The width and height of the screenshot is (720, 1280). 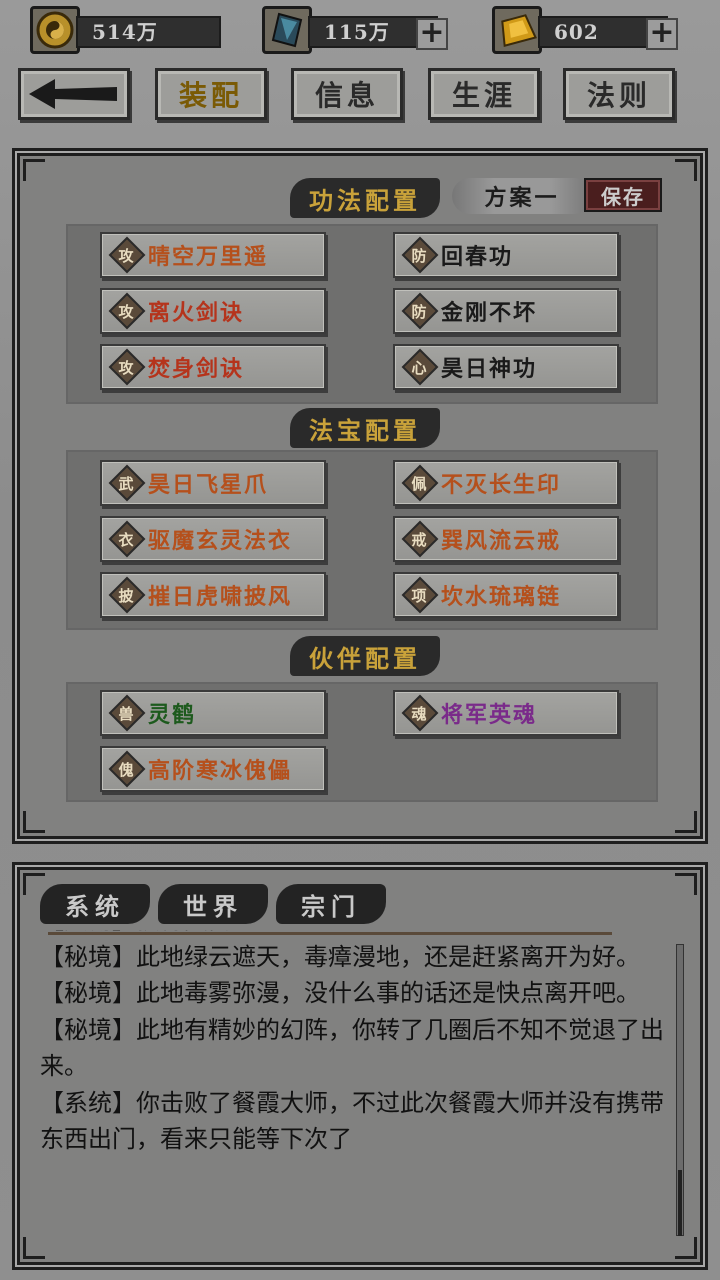 I want to click on slot-type-label: 兽, so click(x=127, y=713).